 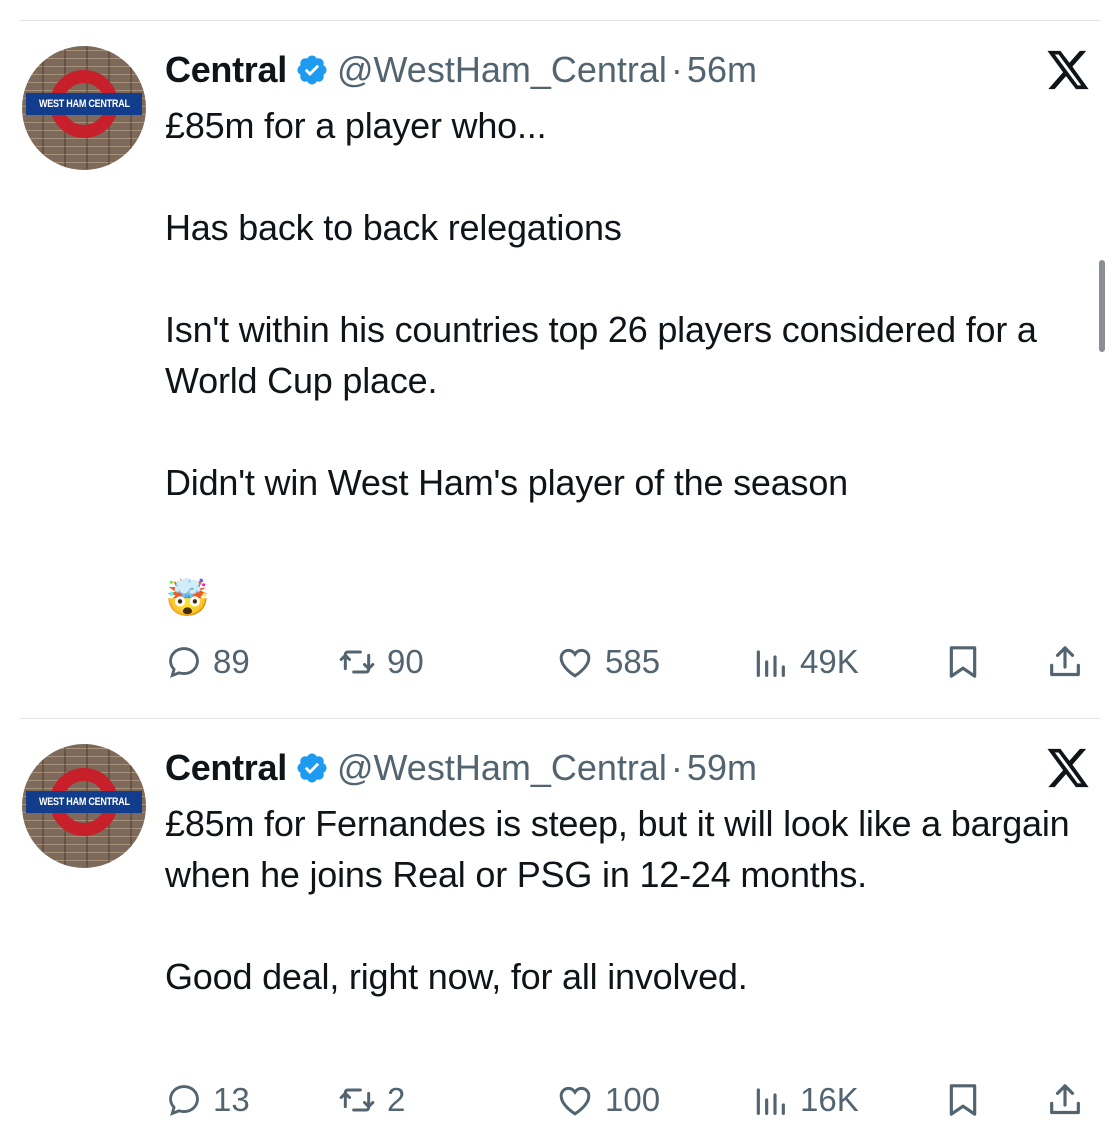 What do you see at coordinates (560, 718) in the screenshot?
I see `tweet-divider` at bounding box center [560, 718].